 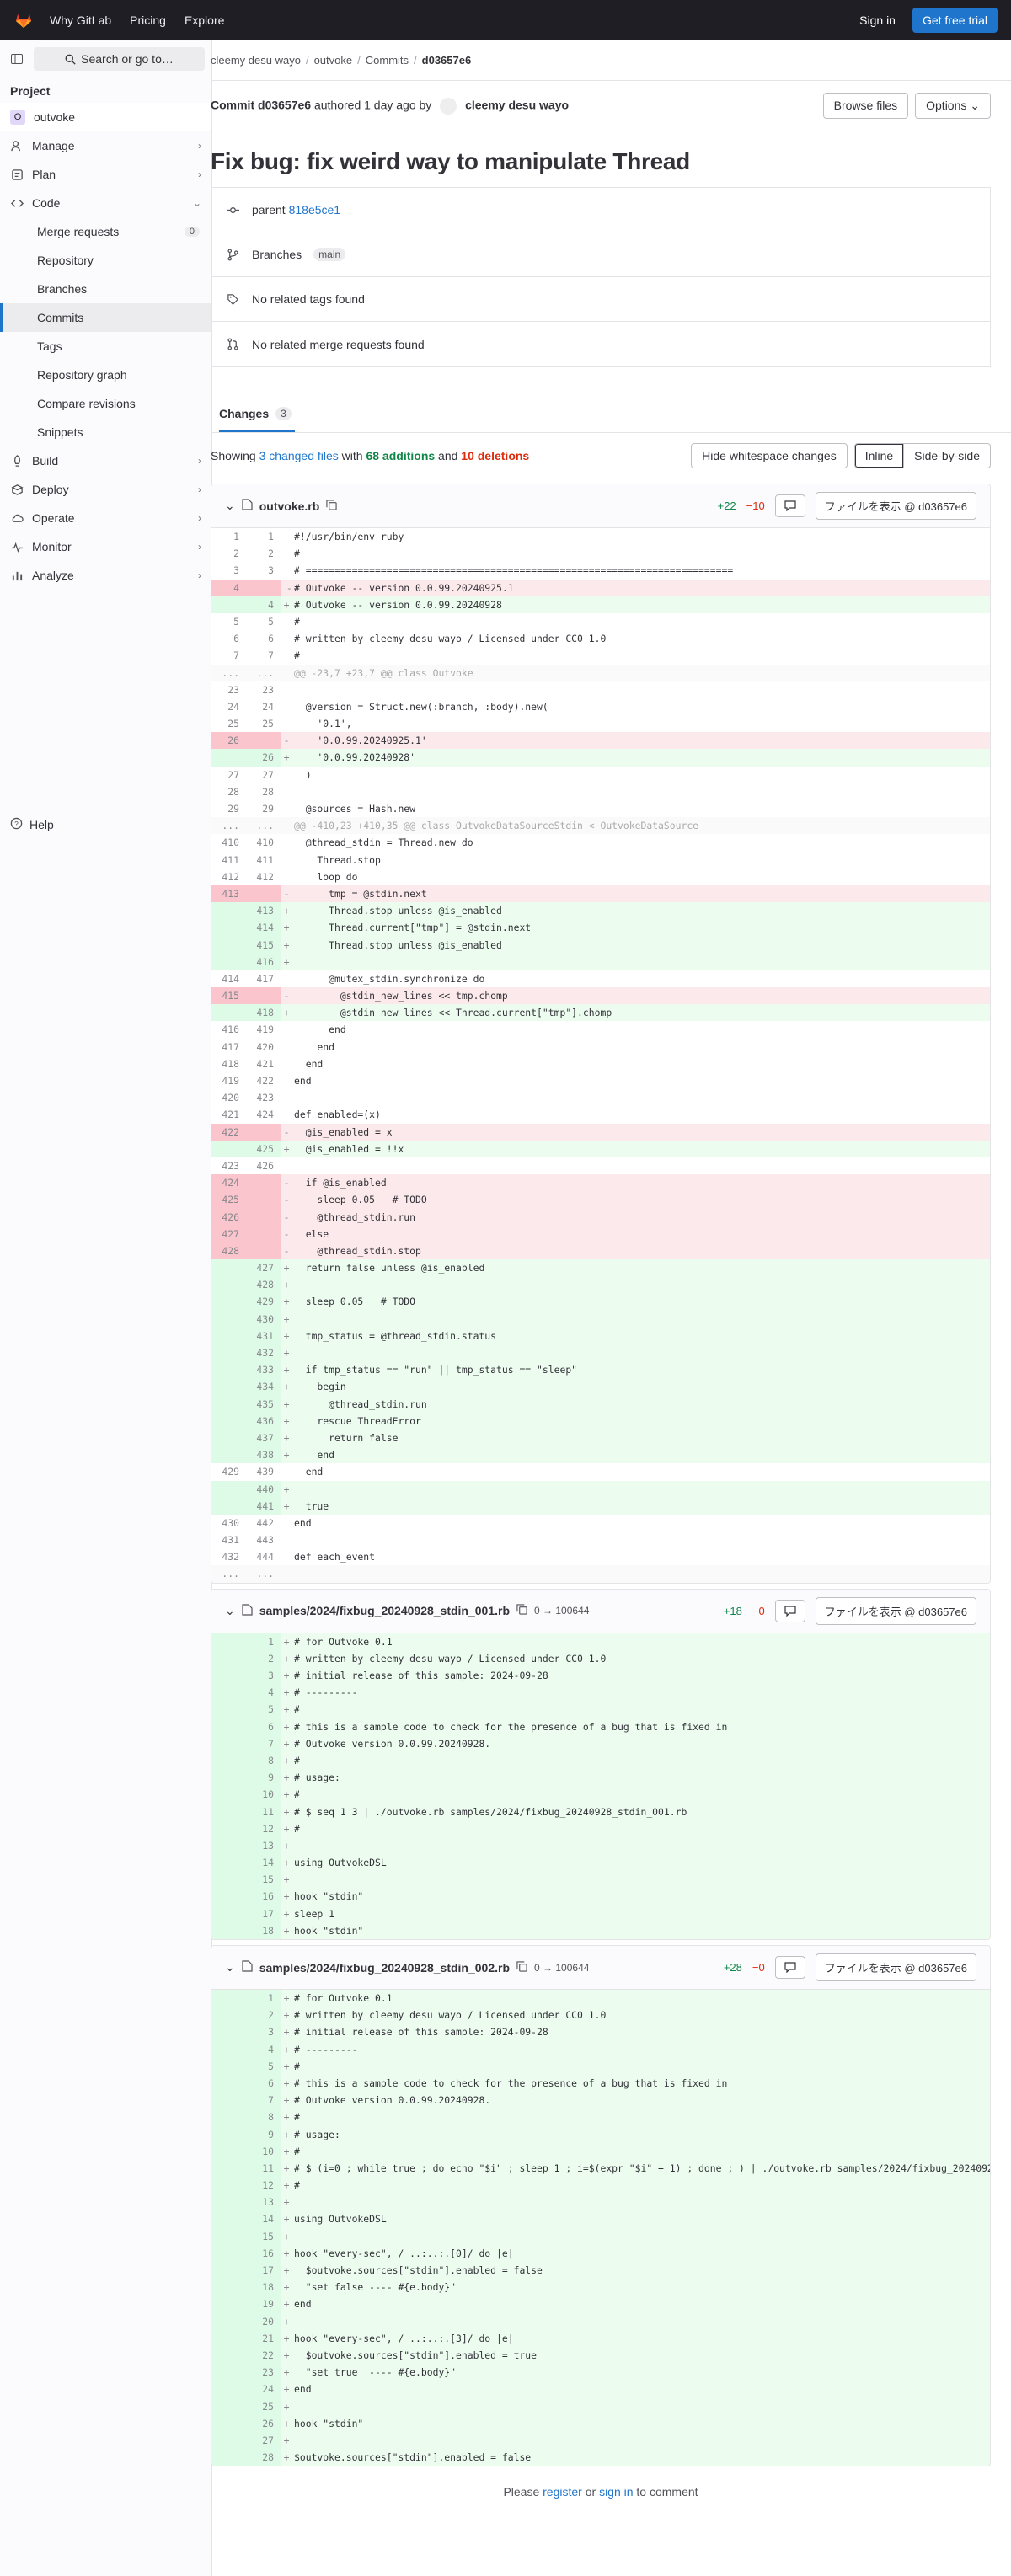 I want to click on new-line-number: 436, so click(x=263, y=1421).